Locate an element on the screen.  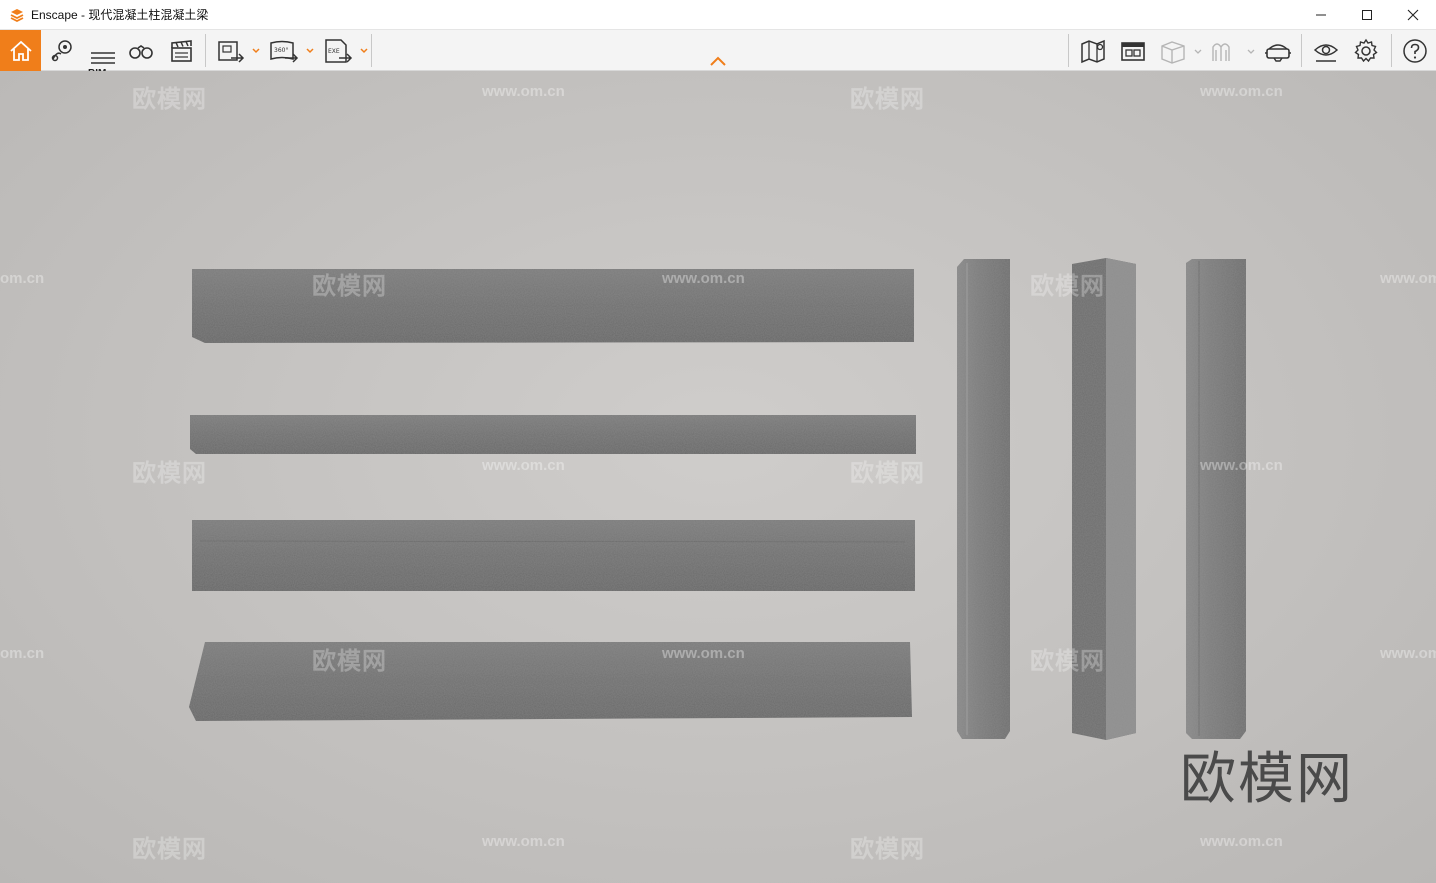
help-button is located at coordinates (1415, 50).